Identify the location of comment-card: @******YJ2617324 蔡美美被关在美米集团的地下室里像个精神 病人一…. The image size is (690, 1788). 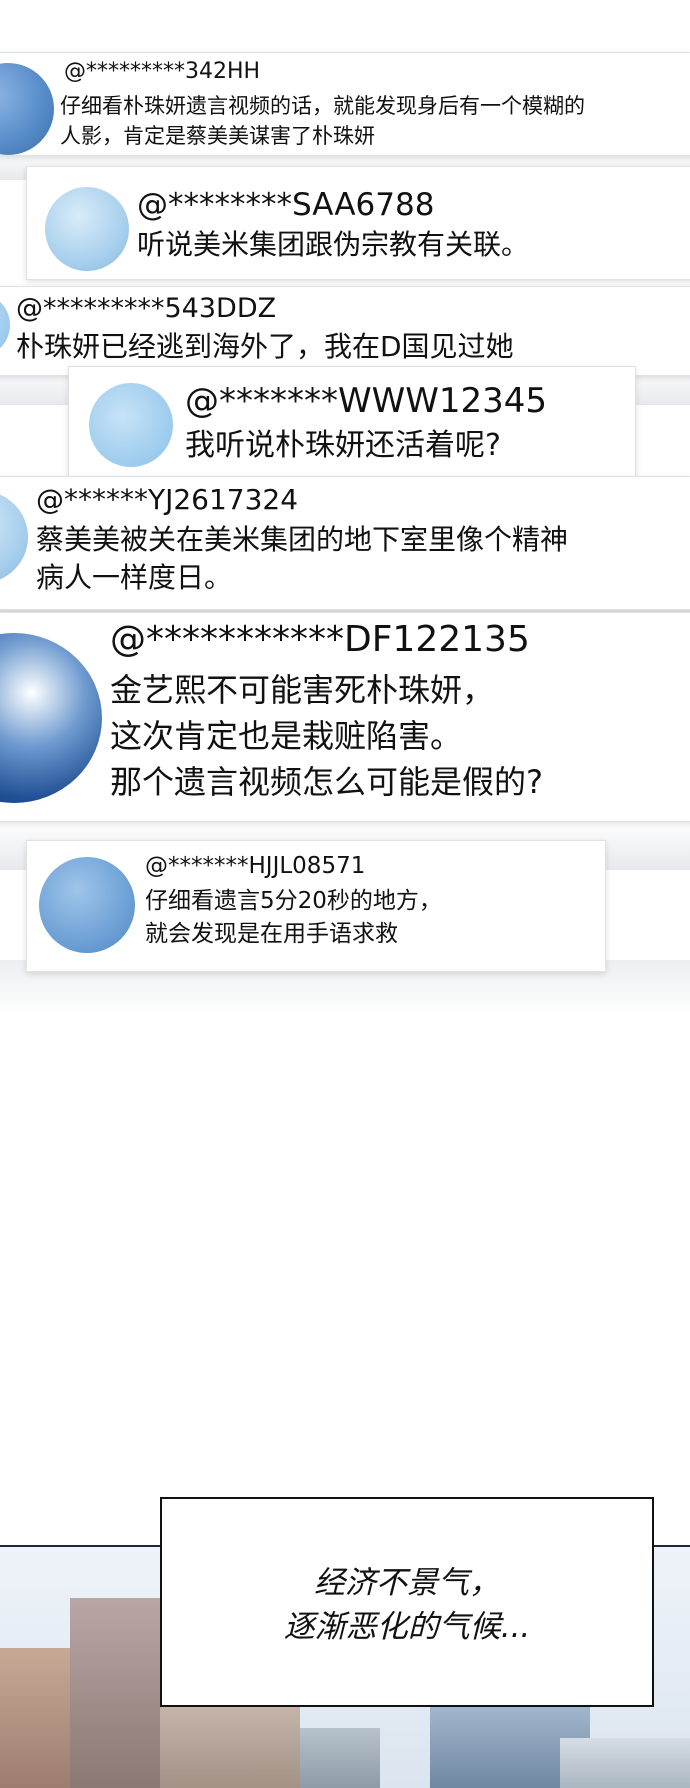
(345, 543).